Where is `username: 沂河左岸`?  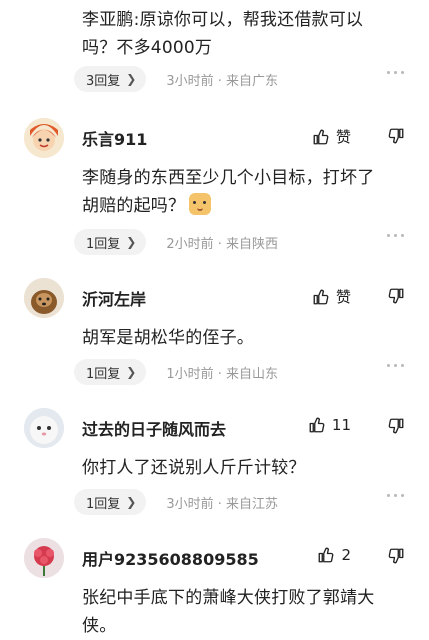 username: 沂河左岸 is located at coordinates (114, 298).